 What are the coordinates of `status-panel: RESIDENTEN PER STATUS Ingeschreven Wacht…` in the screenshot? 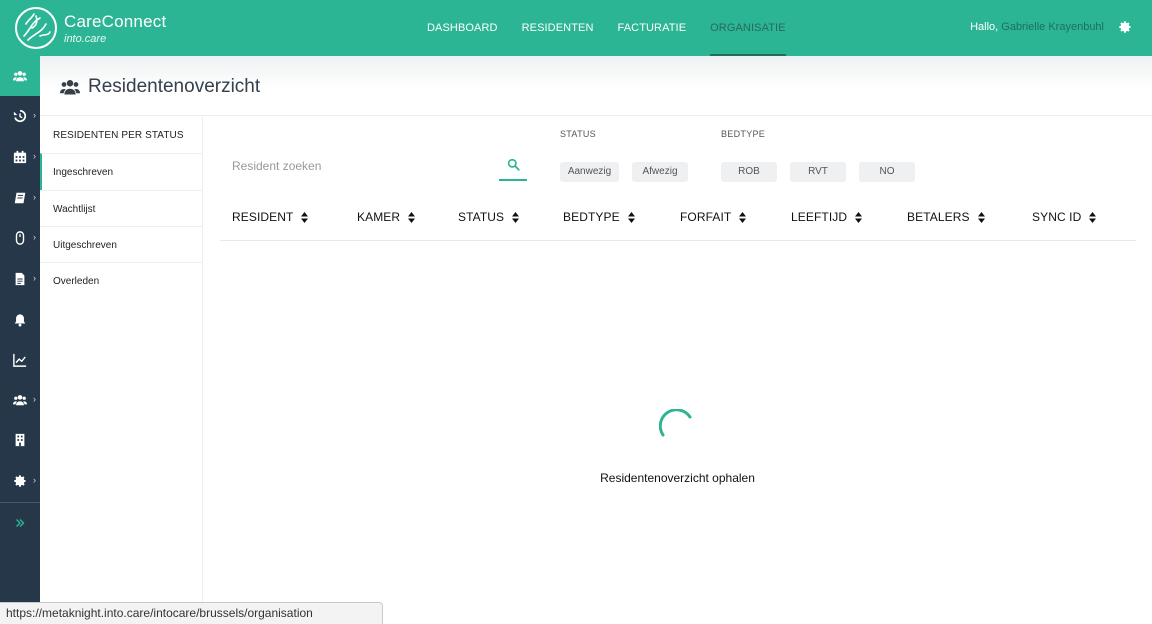 It's located at (121, 370).